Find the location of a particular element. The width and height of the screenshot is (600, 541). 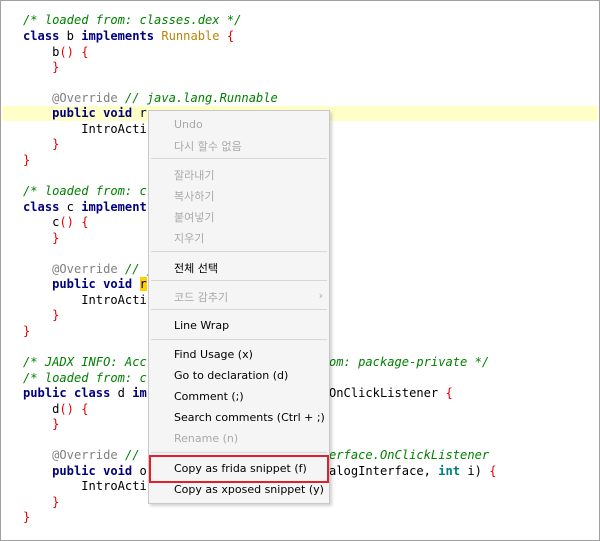

highlight-box is located at coordinates (239, 469).